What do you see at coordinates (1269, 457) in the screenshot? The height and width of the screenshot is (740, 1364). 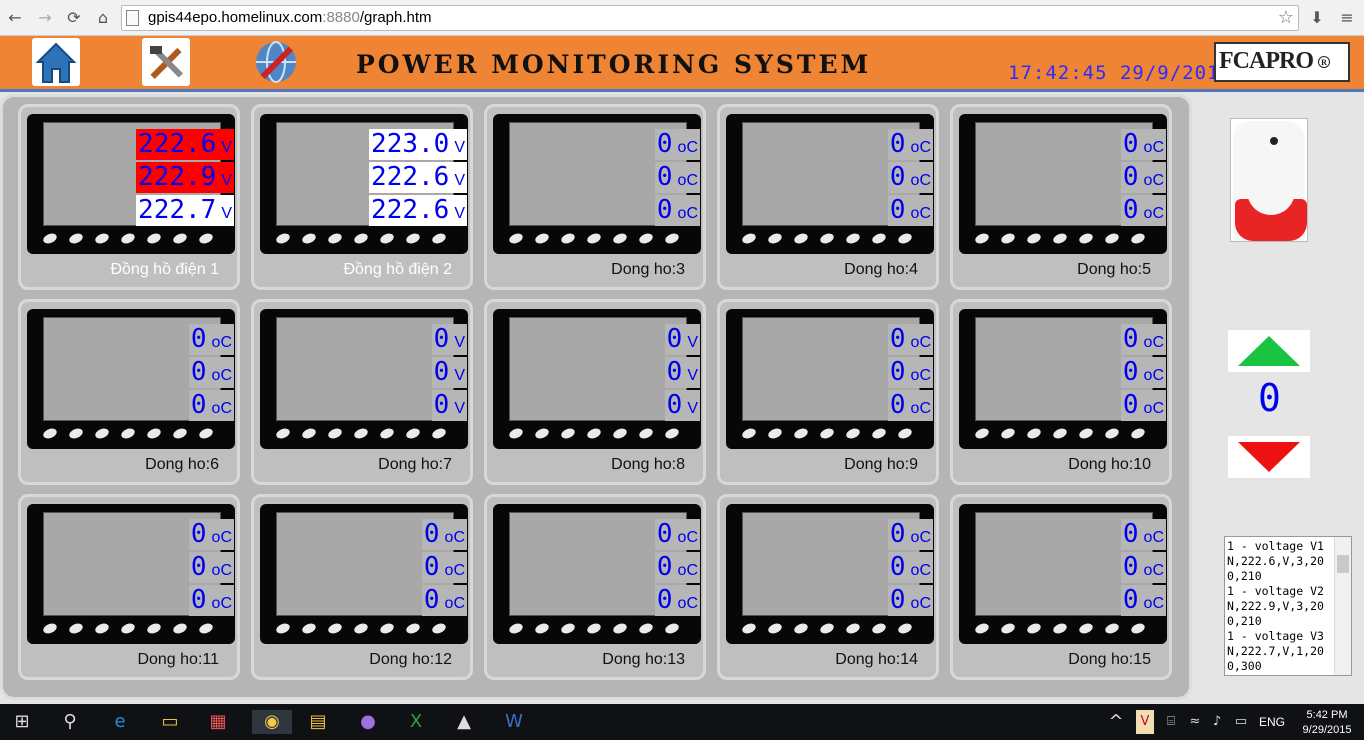 I see `down-button` at bounding box center [1269, 457].